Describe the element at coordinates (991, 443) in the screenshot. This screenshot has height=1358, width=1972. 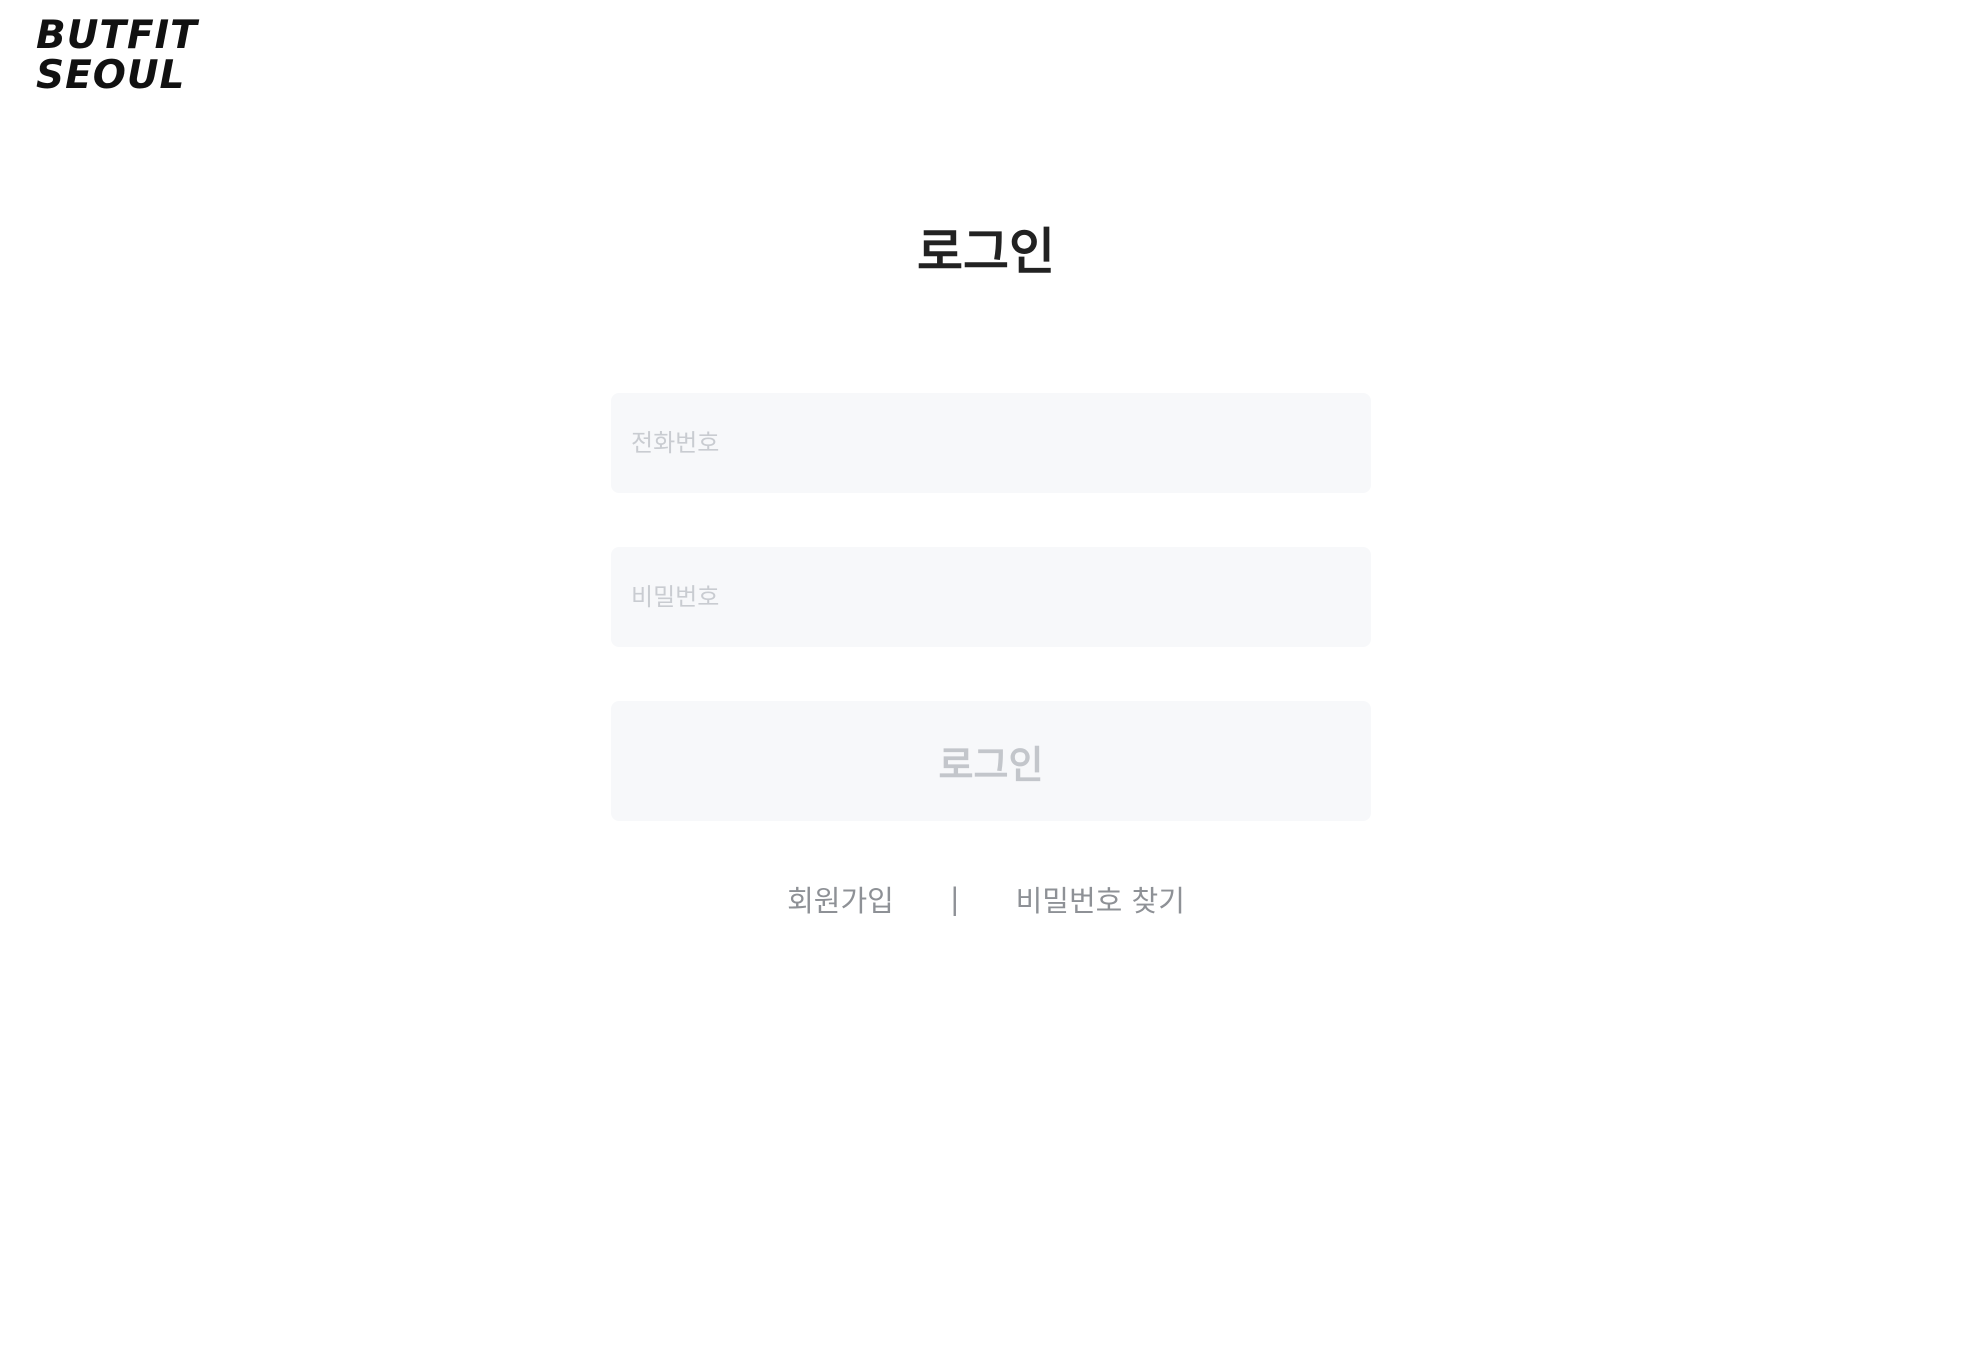
I see `phone-number-input` at that location.